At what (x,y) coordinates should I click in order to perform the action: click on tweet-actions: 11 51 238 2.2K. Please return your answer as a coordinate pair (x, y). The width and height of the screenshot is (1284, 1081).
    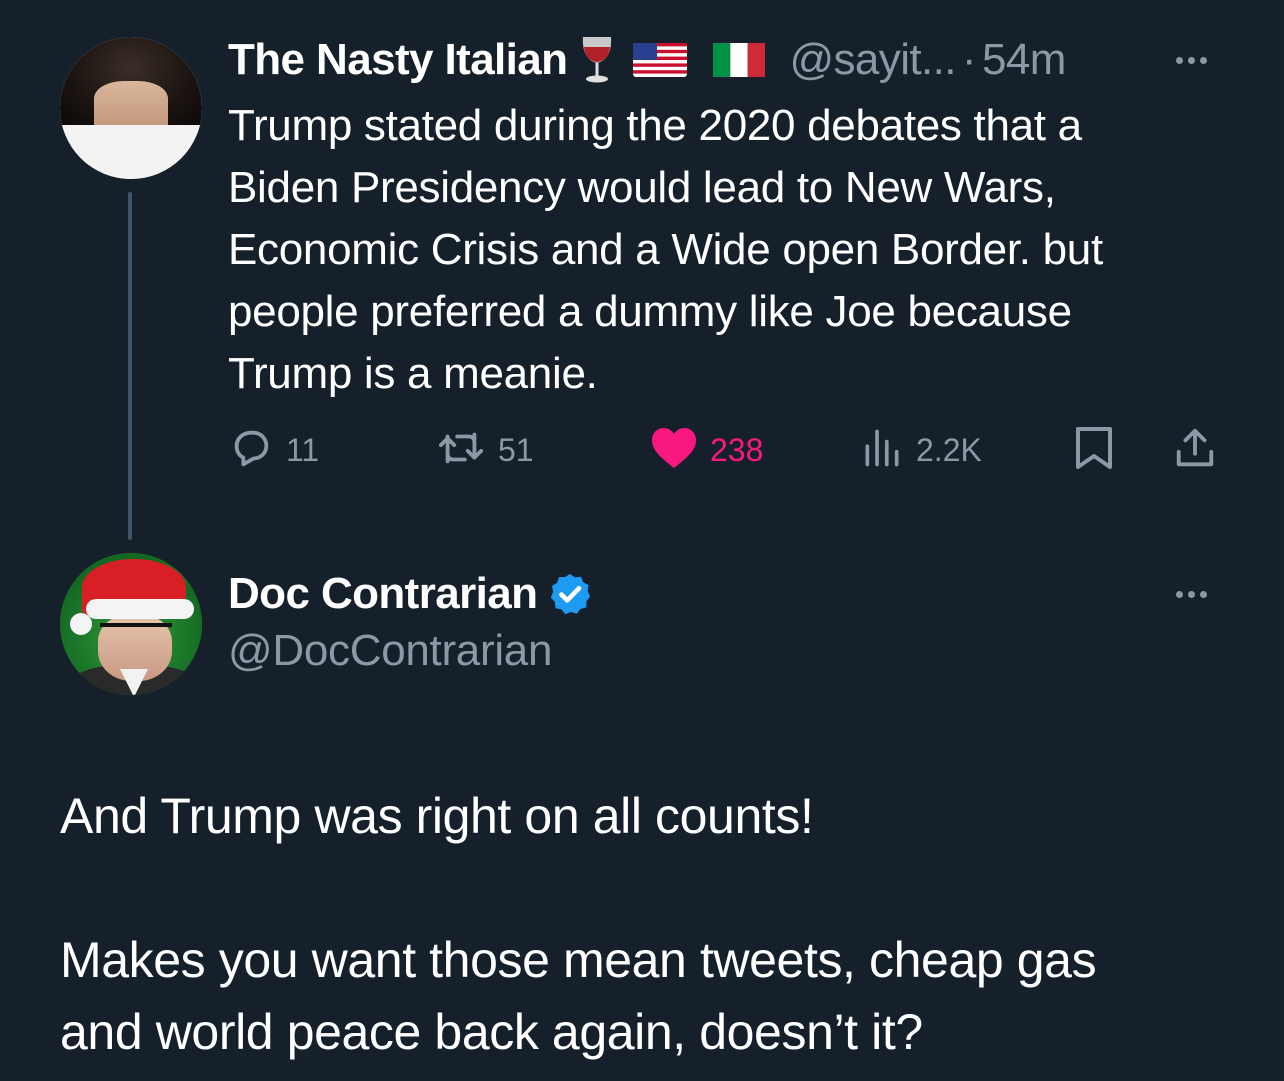
    Looking at the image, I should click on (728, 450).